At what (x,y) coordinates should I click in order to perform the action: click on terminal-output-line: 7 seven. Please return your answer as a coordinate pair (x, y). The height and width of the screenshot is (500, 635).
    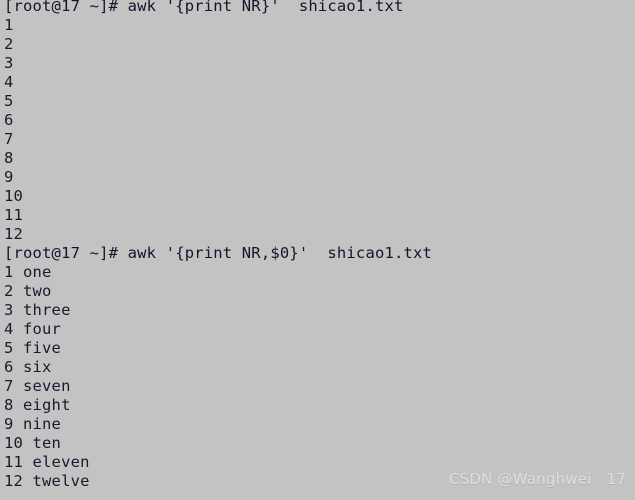
    Looking at the image, I should click on (37, 386).